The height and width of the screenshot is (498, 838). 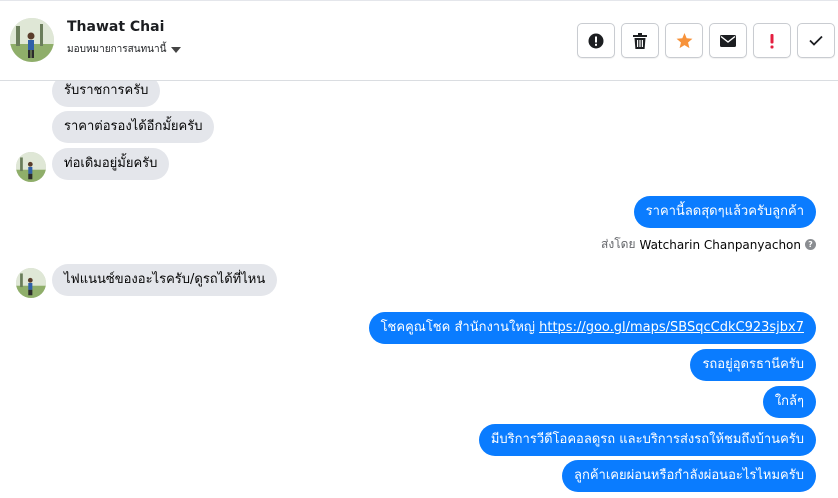 I want to click on incoming-message: รับราชการครับ, so click(x=106, y=94).